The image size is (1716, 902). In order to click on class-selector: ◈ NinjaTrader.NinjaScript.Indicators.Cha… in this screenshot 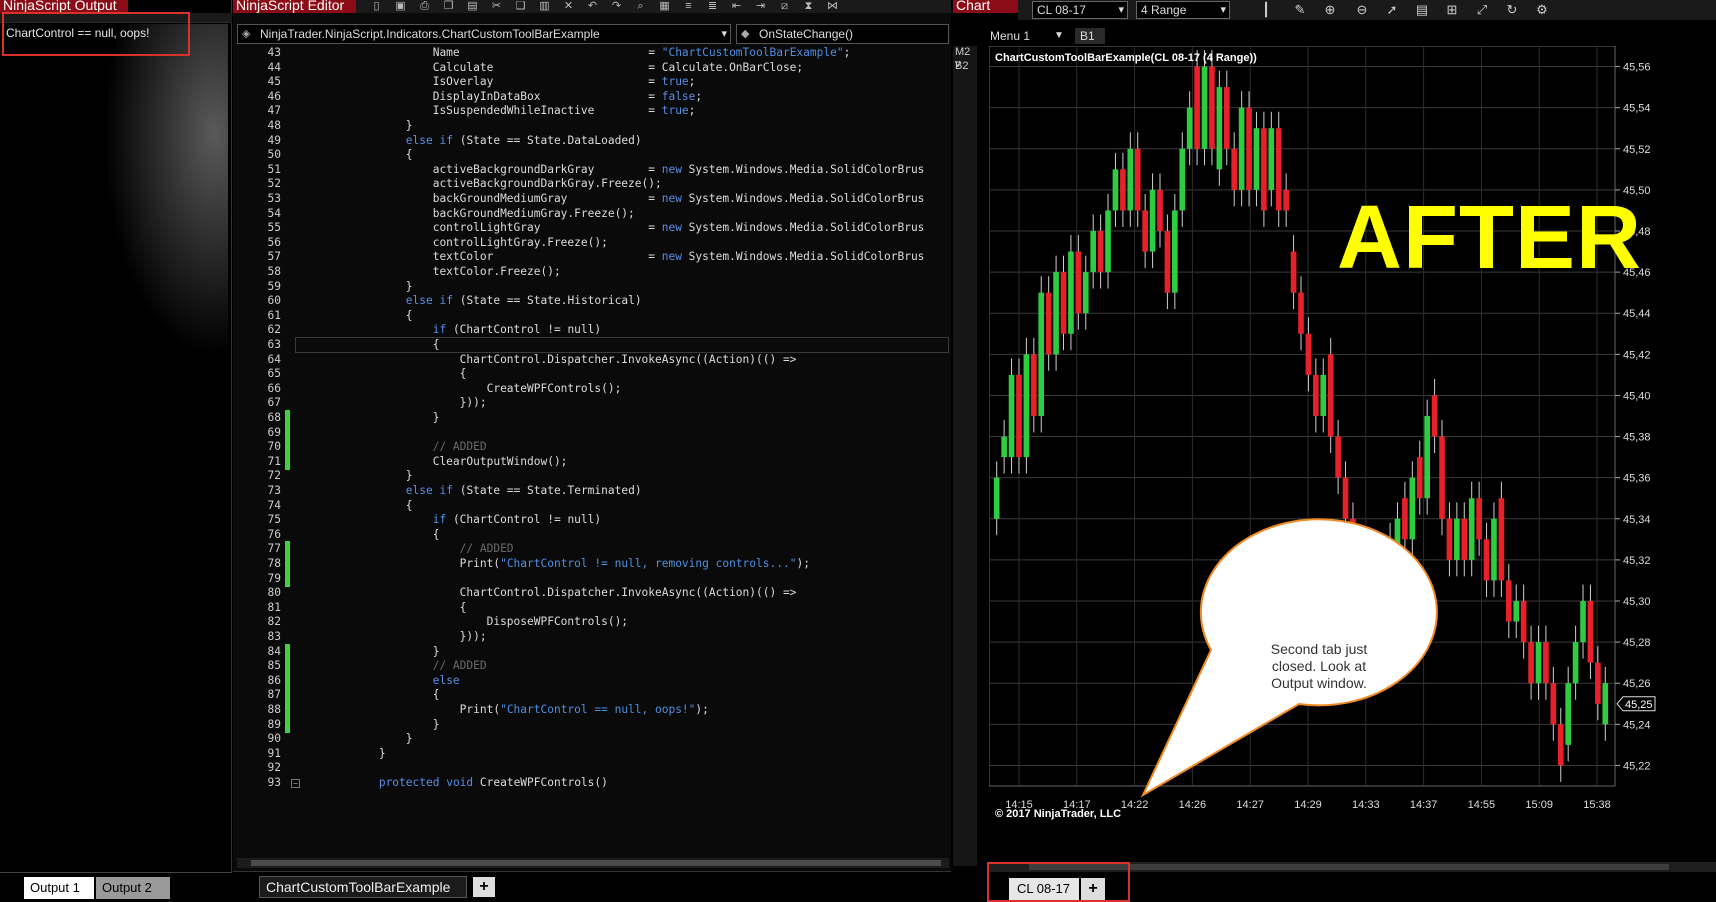, I will do `click(484, 34)`.